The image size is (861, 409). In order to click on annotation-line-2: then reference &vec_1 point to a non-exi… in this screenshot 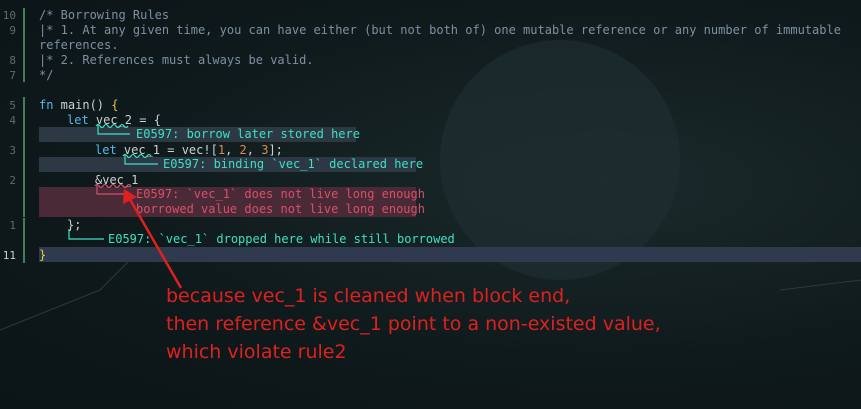, I will do `click(413, 324)`.